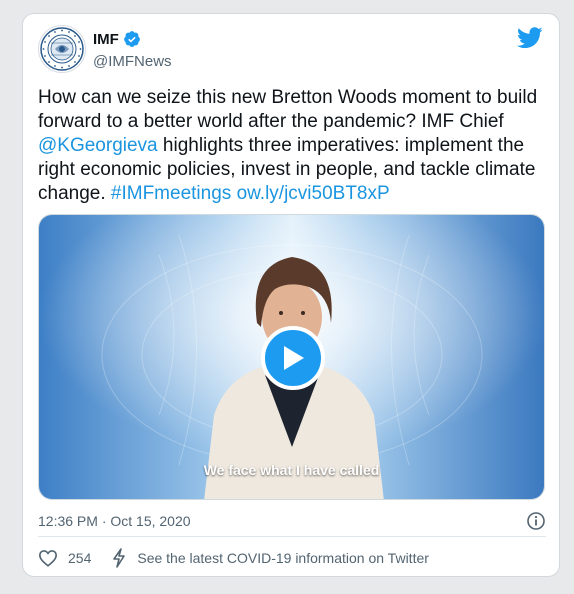  Describe the element at coordinates (292, 536) in the screenshot. I see `divider` at that location.